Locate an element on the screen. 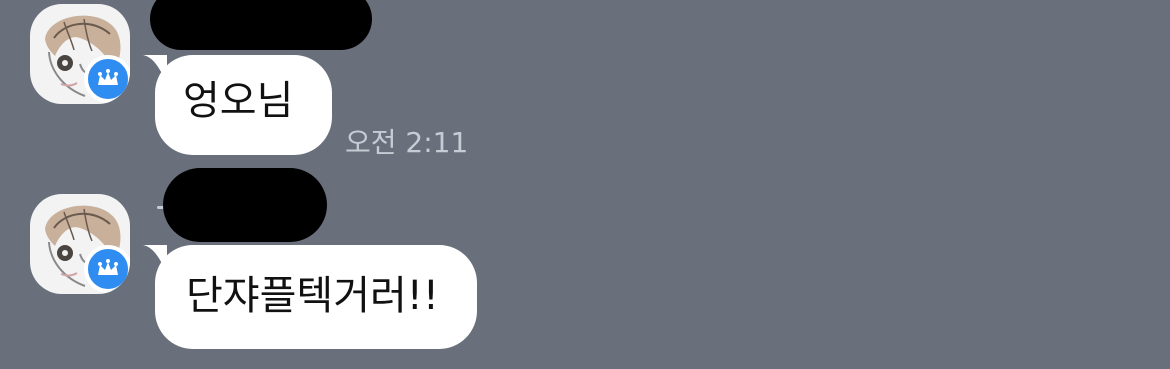 The height and width of the screenshot is (369, 1170). message-bubble: 엉오님 is located at coordinates (237, 105).